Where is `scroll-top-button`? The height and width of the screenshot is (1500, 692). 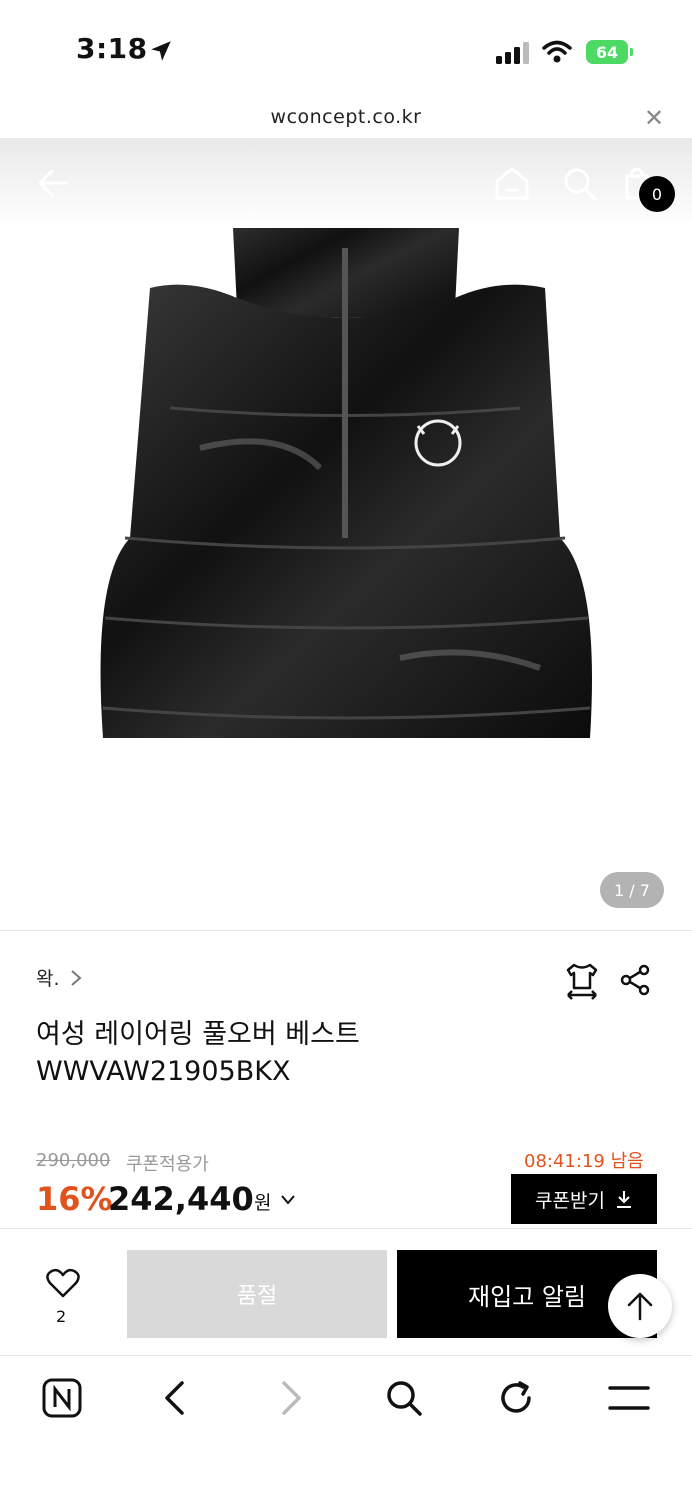
scroll-top-button is located at coordinates (640, 1306).